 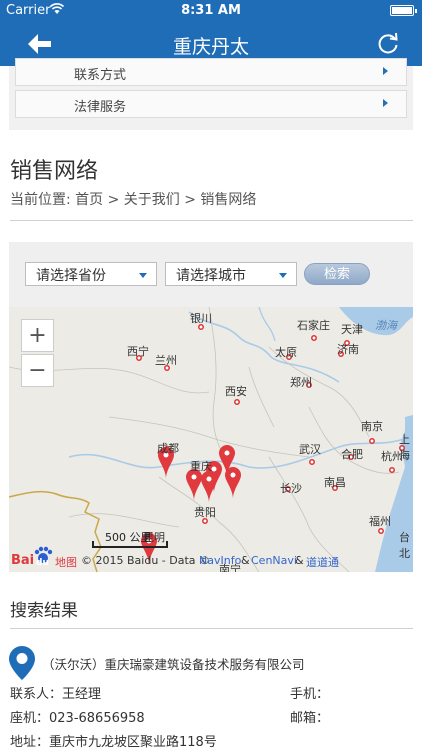 I want to click on phone-value: 023-68656958, so click(x=97, y=718).